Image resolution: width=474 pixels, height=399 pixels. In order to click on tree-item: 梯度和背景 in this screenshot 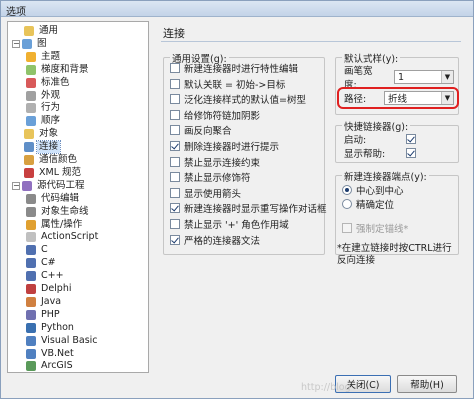, I will do `click(58, 70)`.